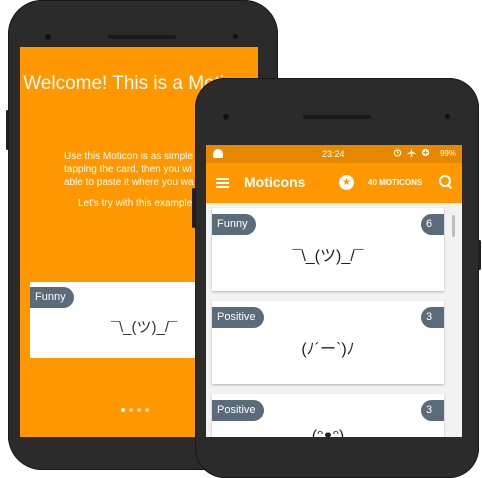 Image resolution: width=482 pixels, height=478 pixels. I want to click on airplane-mode-icon, so click(411, 152).